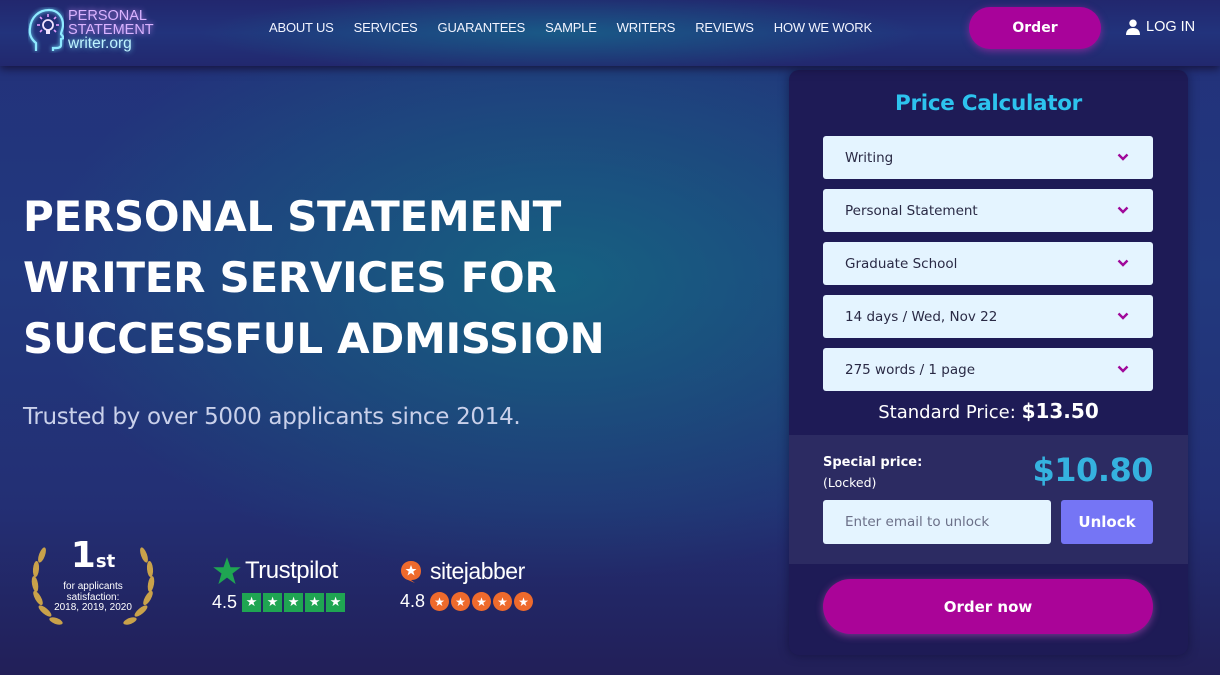 The image size is (1220, 675). I want to click on nav-sample: SAMPLE, so click(571, 27).